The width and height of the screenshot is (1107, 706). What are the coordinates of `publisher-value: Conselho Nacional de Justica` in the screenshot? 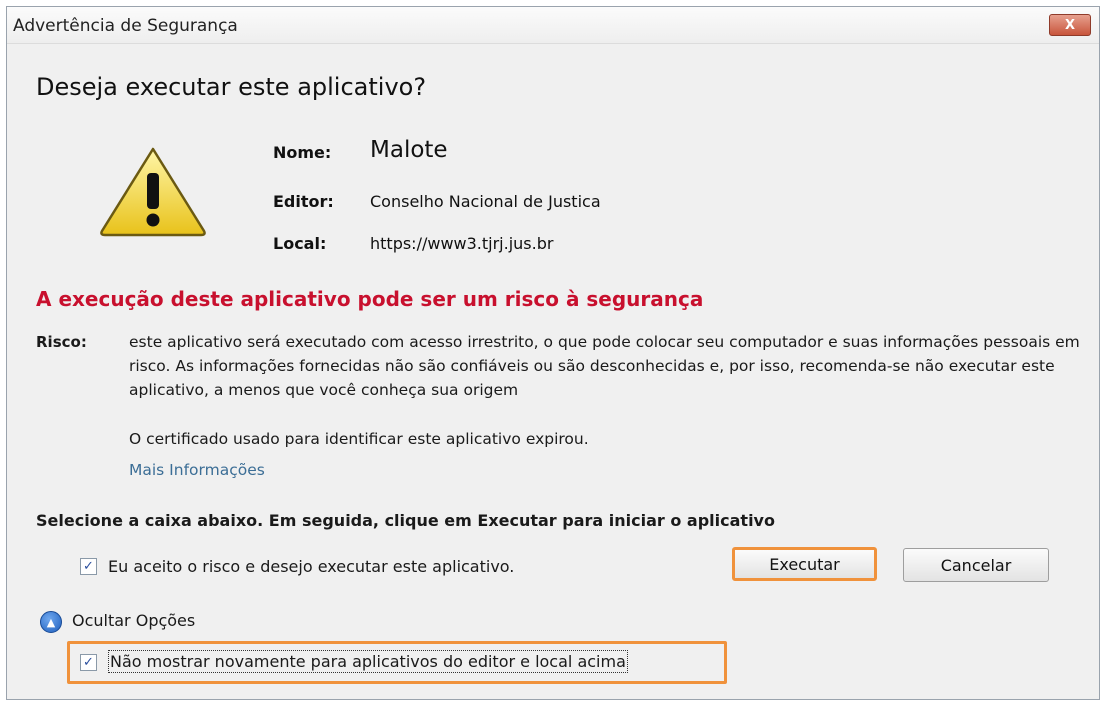 It's located at (485, 201).